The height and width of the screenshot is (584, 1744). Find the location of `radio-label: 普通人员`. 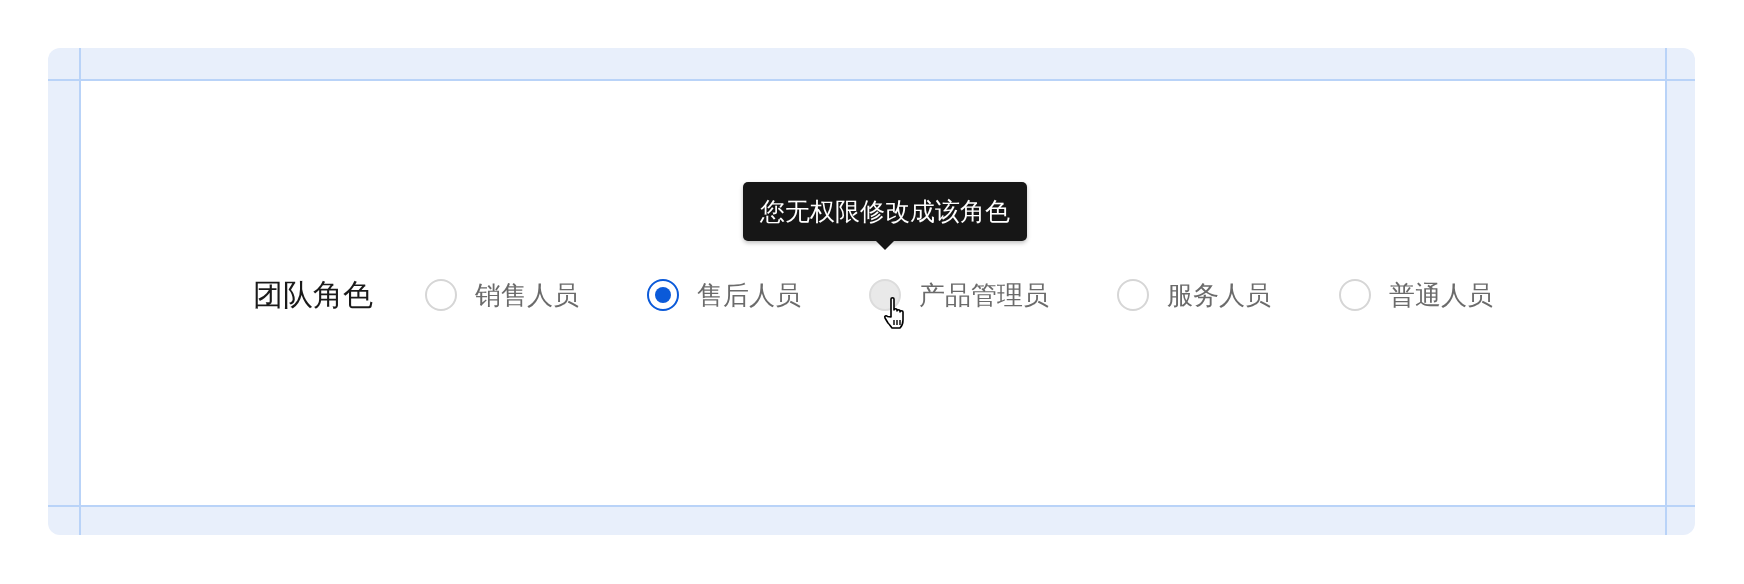

radio-label: 普通人员 is located at coordinates (1441, 295).